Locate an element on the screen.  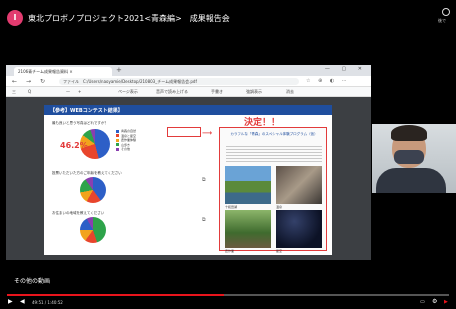
back-icon: ← is located at coordinates (14, 81).